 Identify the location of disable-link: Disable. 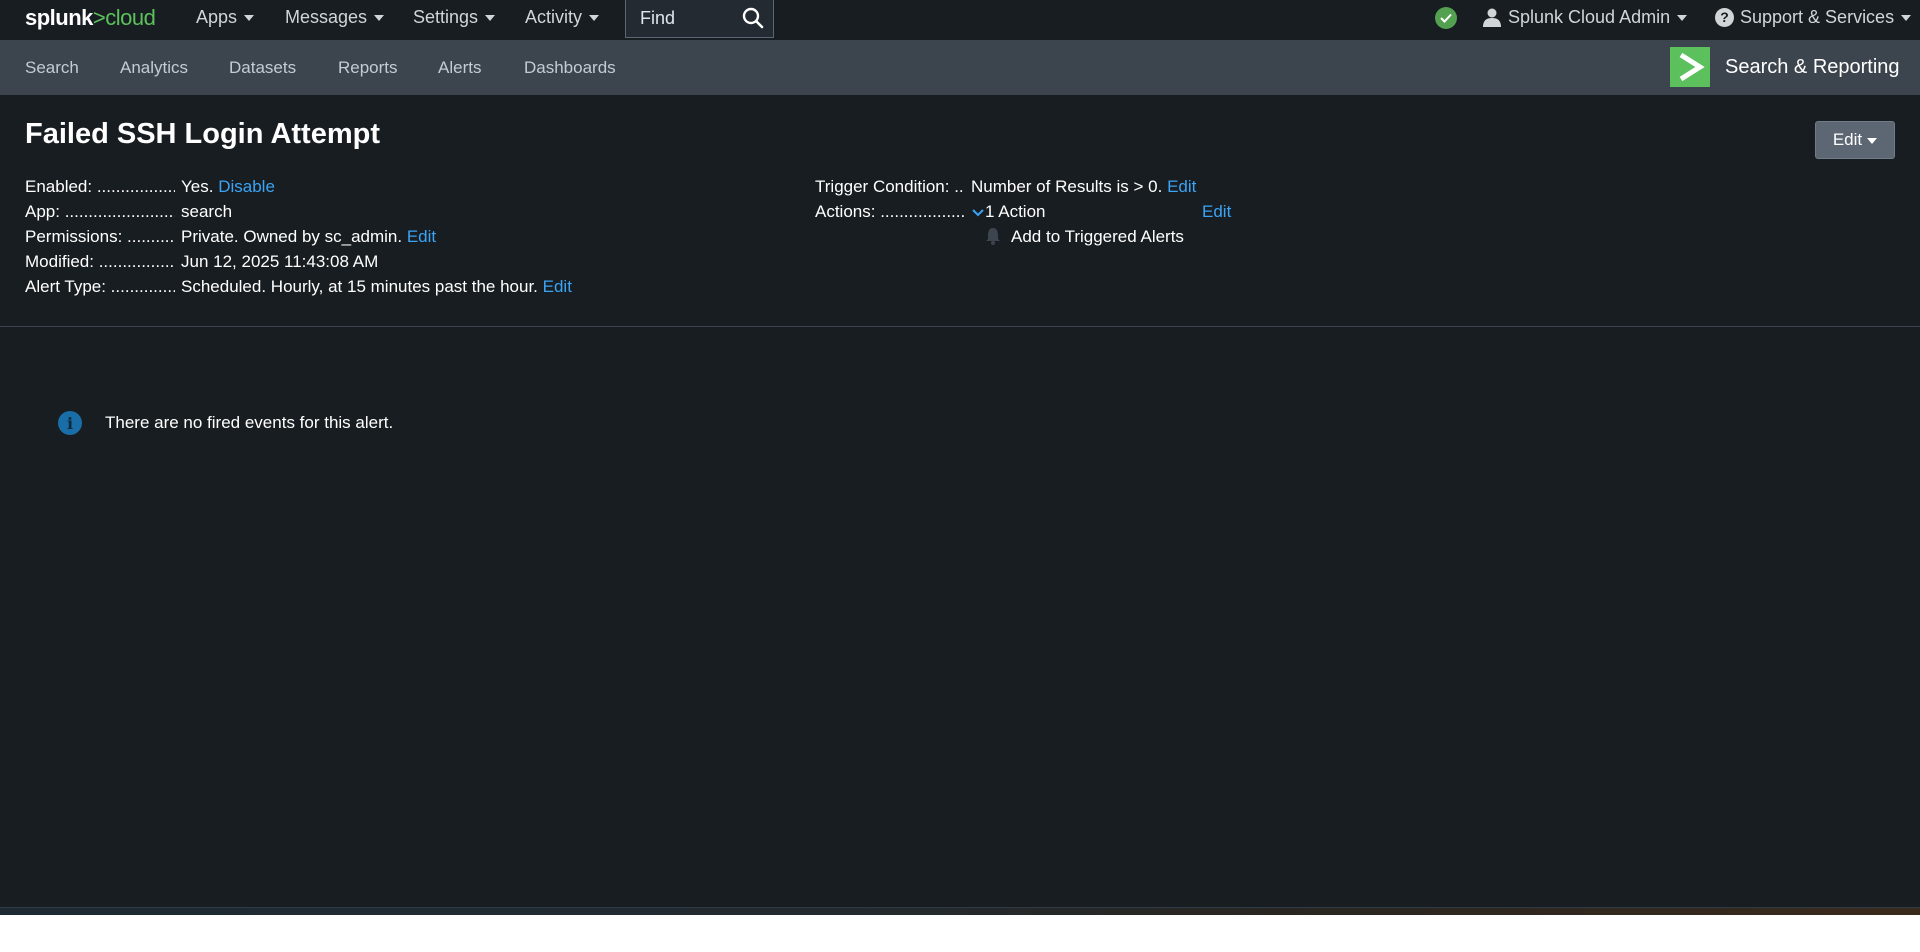
(246, 186).